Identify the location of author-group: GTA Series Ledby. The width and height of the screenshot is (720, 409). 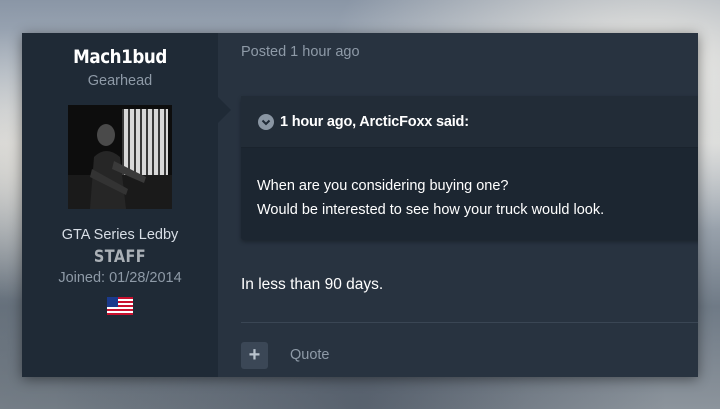
(120, 235).